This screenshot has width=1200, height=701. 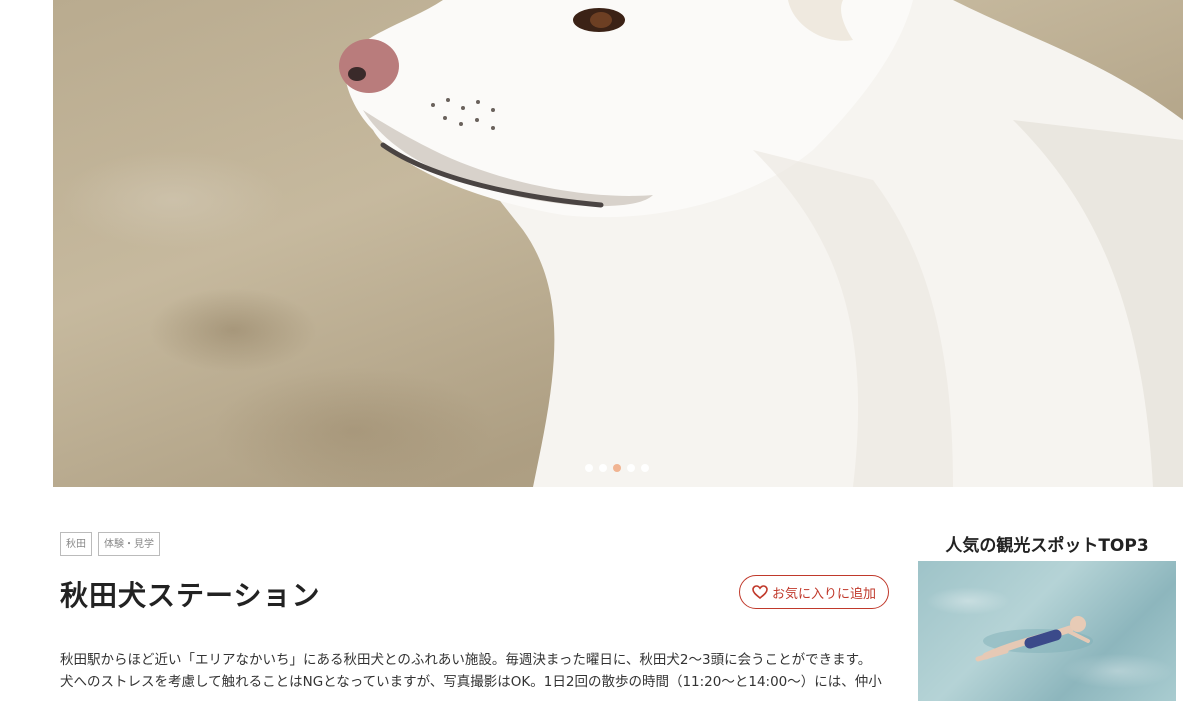 I want to click on carousel-dots, so click(x=617, y=468).